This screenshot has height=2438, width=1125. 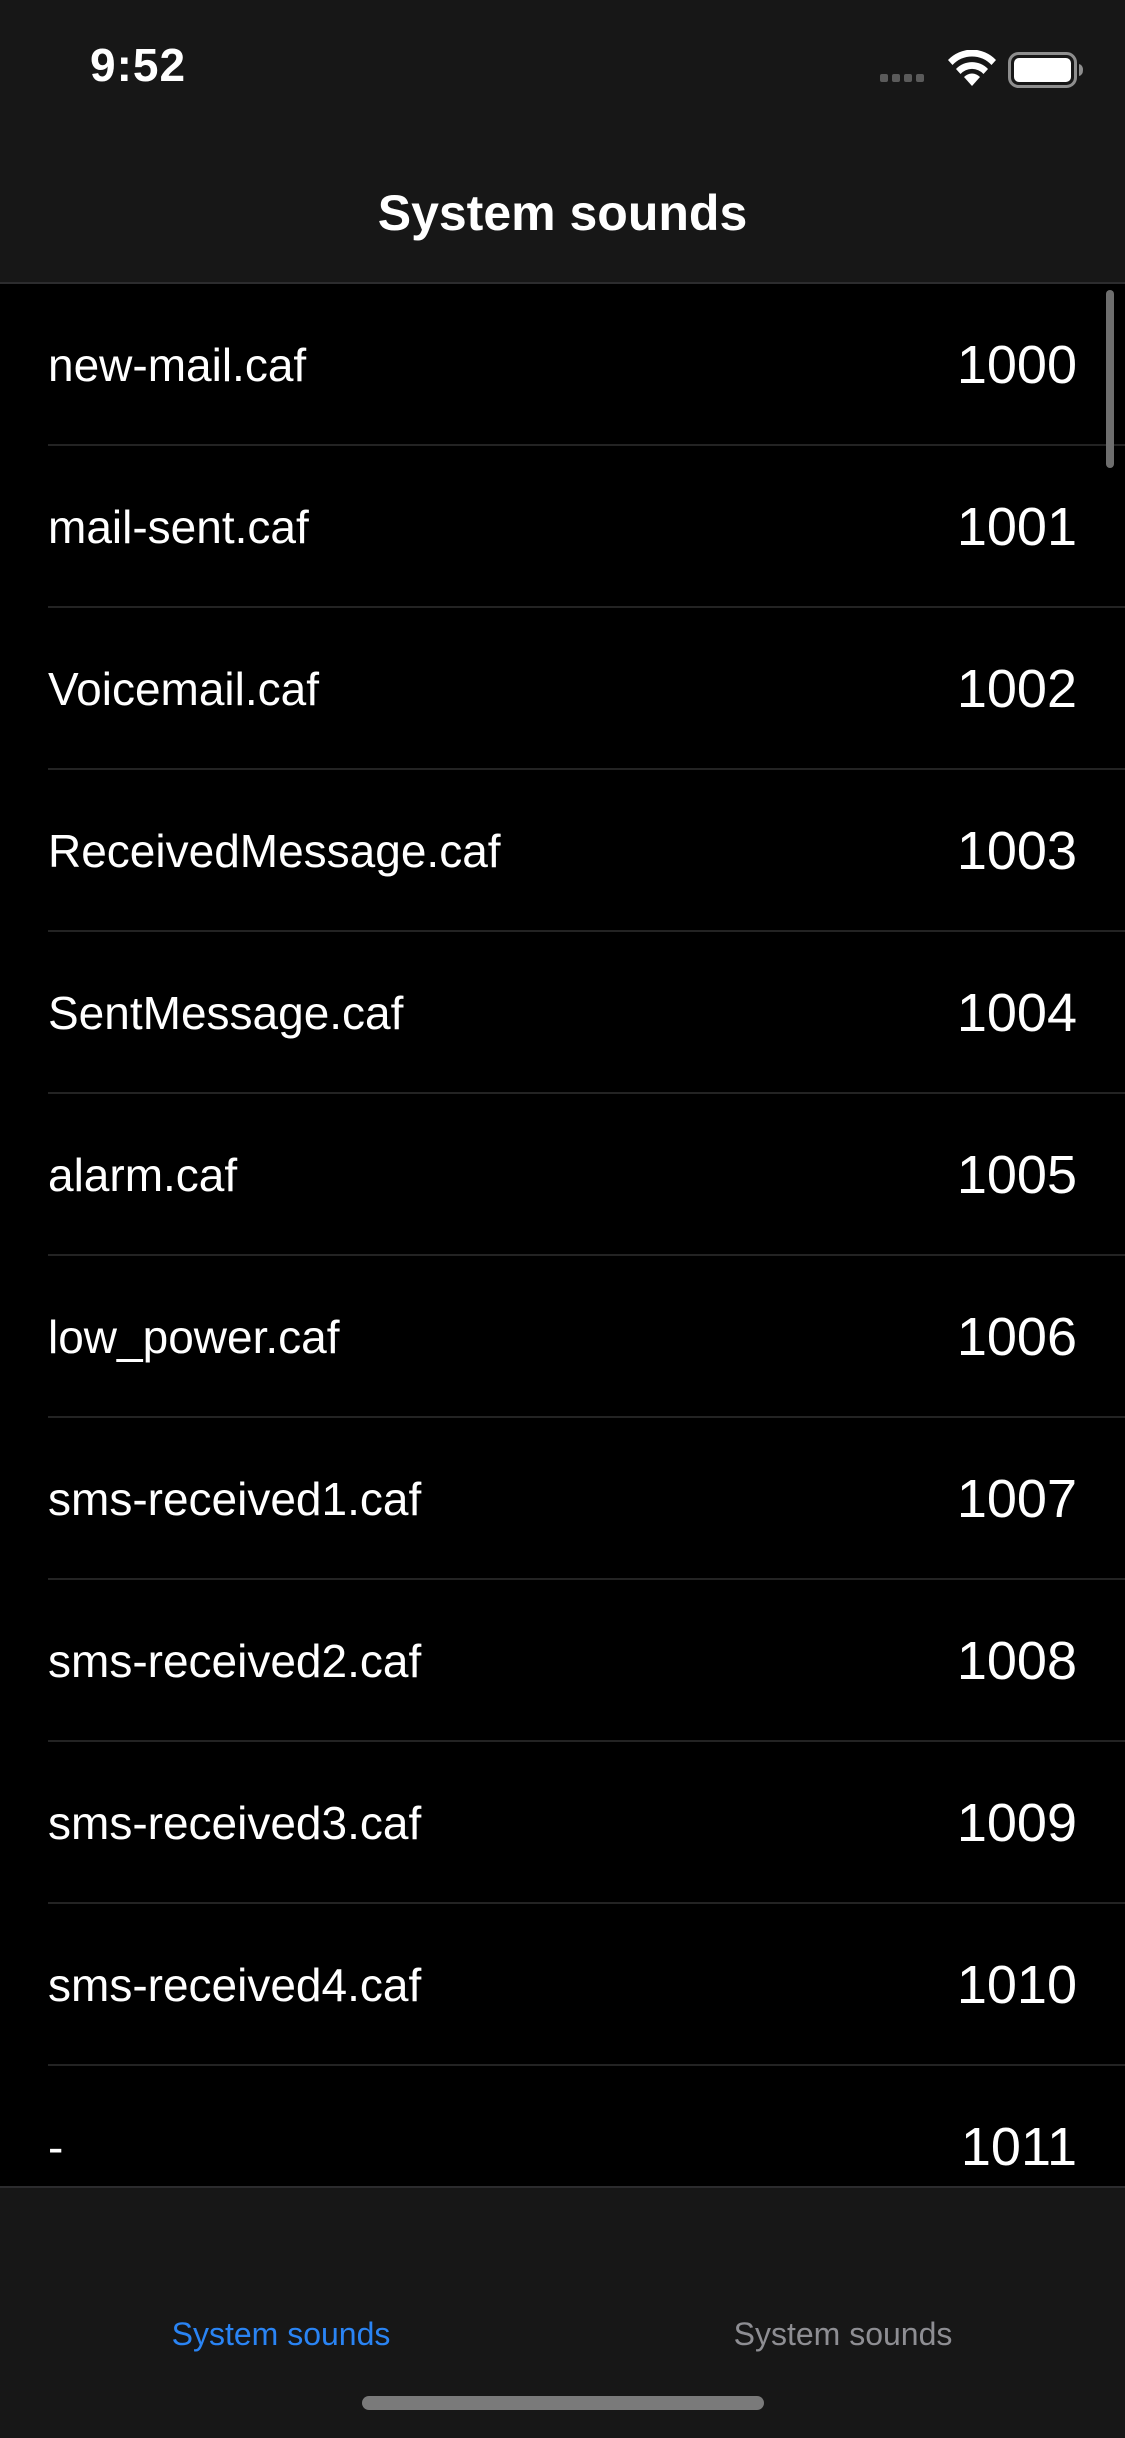 What do you see at coordinates (562, 1337) in the screenshot?
I see `list-item: low_power.caf 1006` at bounding box center [562, 1337].